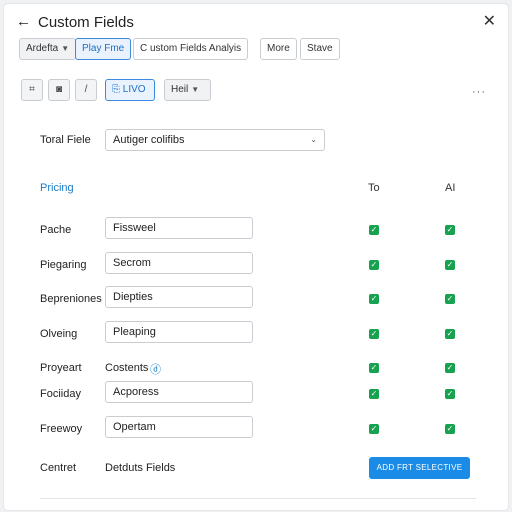  I want to click on row-input: Pleaping, so click(179, 332).